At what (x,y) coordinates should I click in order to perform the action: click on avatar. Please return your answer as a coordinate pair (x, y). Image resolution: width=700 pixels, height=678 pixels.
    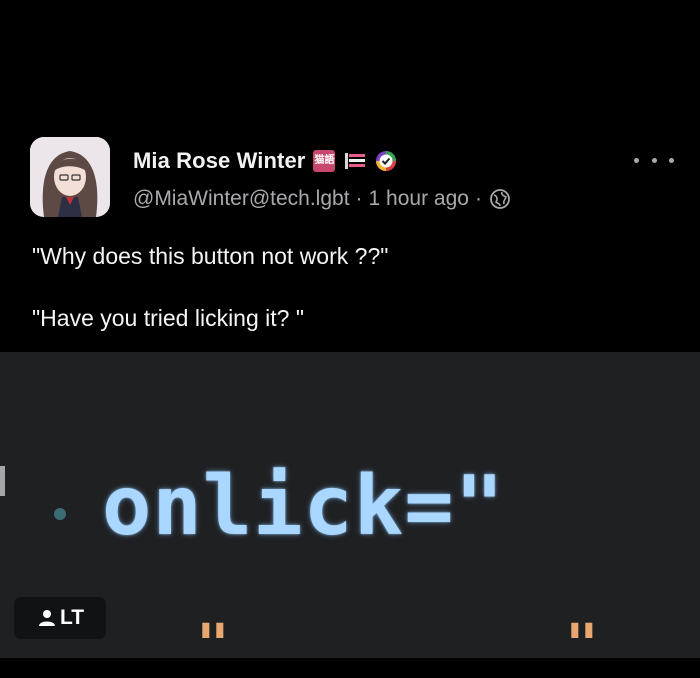
    Looking at the image, I should click on (70, 177).